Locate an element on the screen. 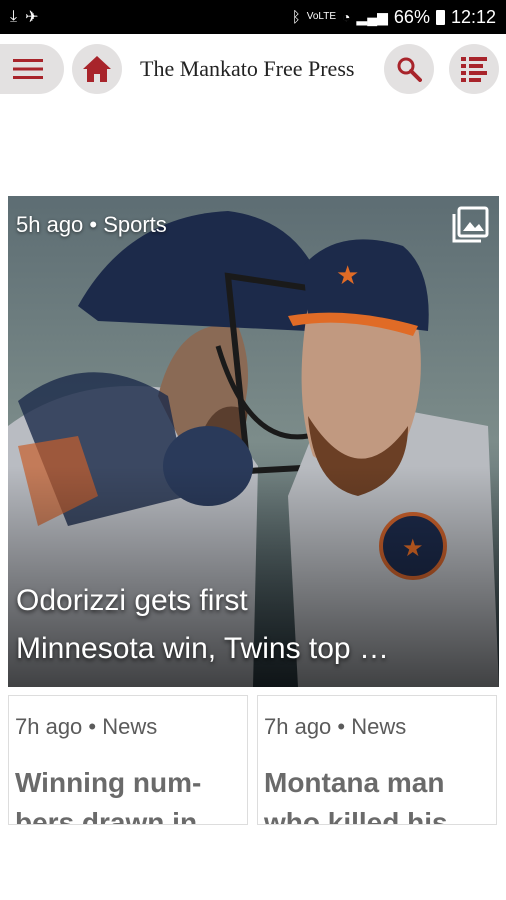 The image size is (506, 900). signal-boost-icon: ✈ is located at coordinates (32, 17).